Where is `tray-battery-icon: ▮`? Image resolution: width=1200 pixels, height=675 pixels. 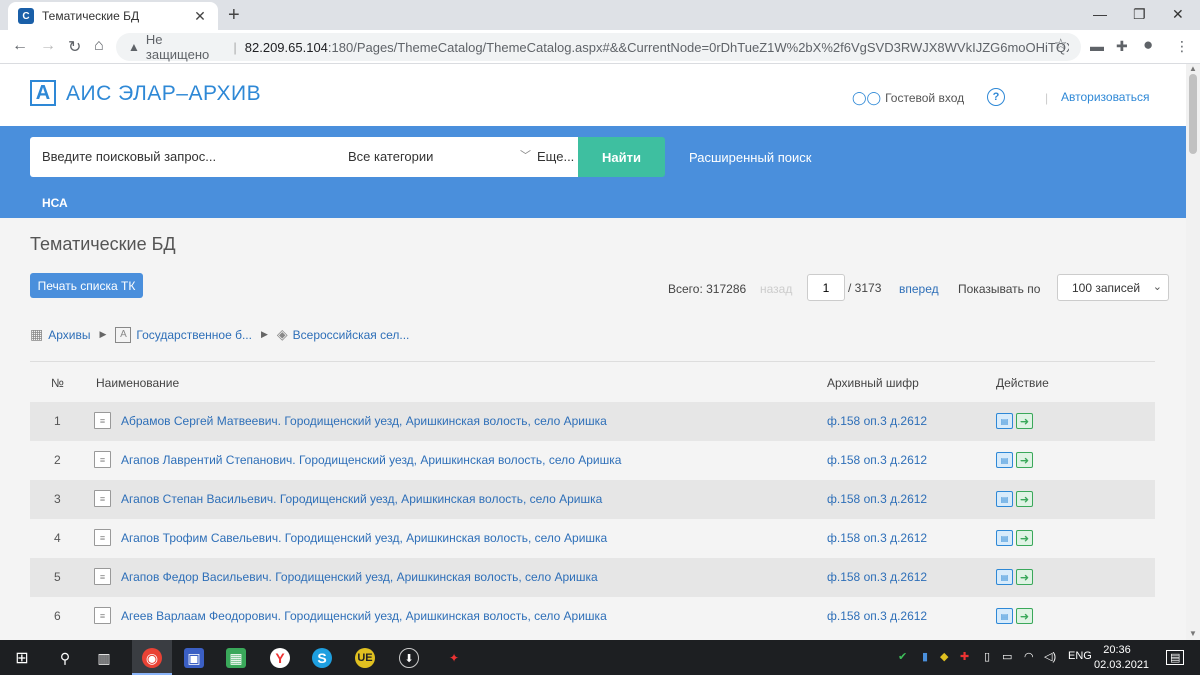
tray-battery-icon: ▮ is located at coordinates (925, 656).